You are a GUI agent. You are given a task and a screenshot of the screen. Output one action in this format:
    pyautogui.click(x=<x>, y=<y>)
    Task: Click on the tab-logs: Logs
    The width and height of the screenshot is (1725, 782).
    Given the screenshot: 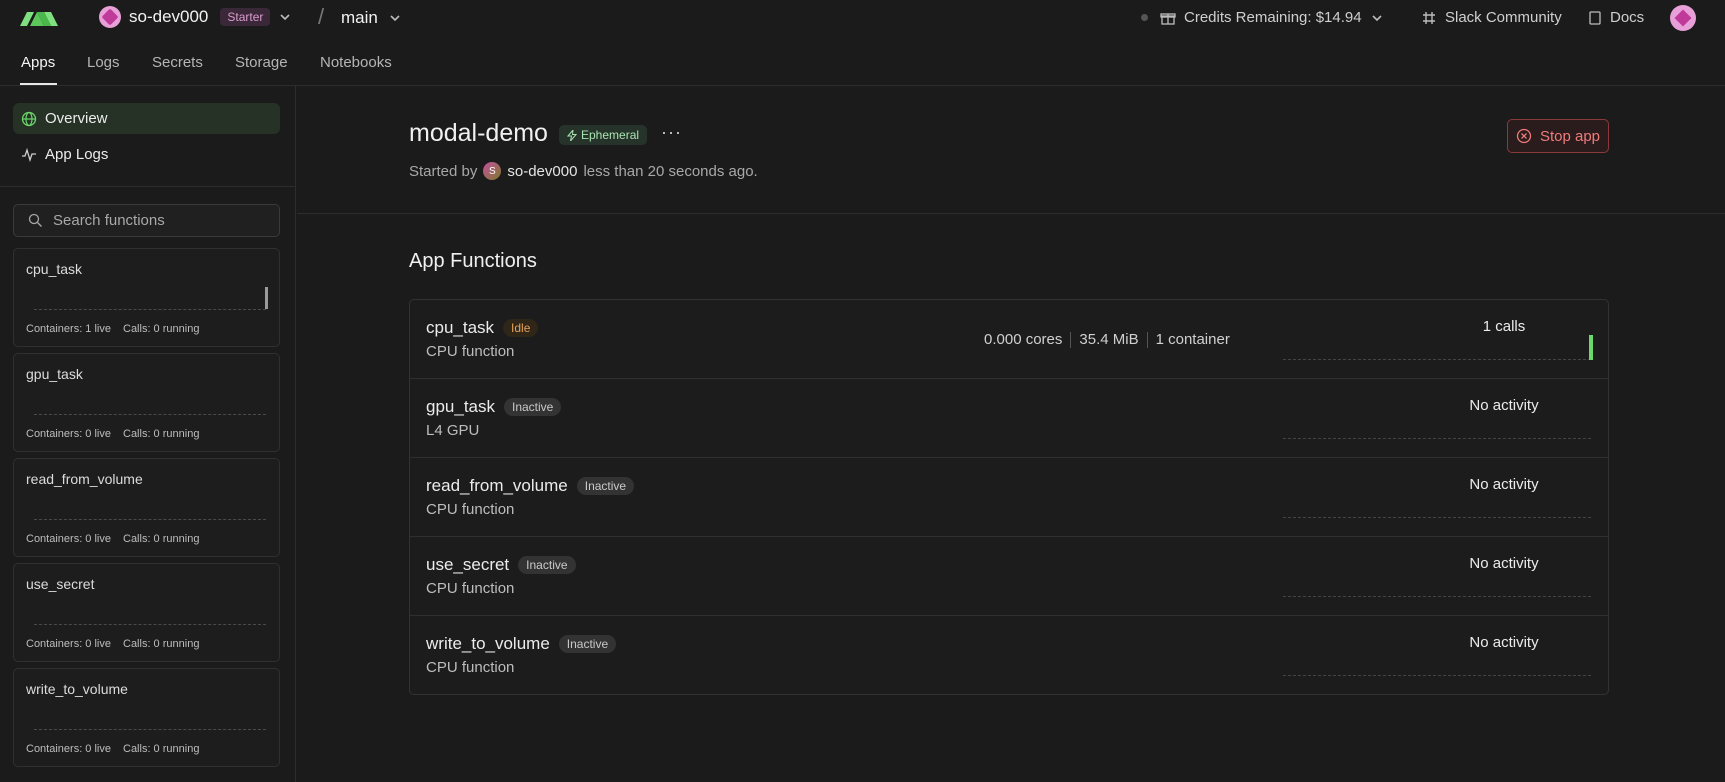 What is the action you would take?
    pyautogui.click(x=103, y=62)
    